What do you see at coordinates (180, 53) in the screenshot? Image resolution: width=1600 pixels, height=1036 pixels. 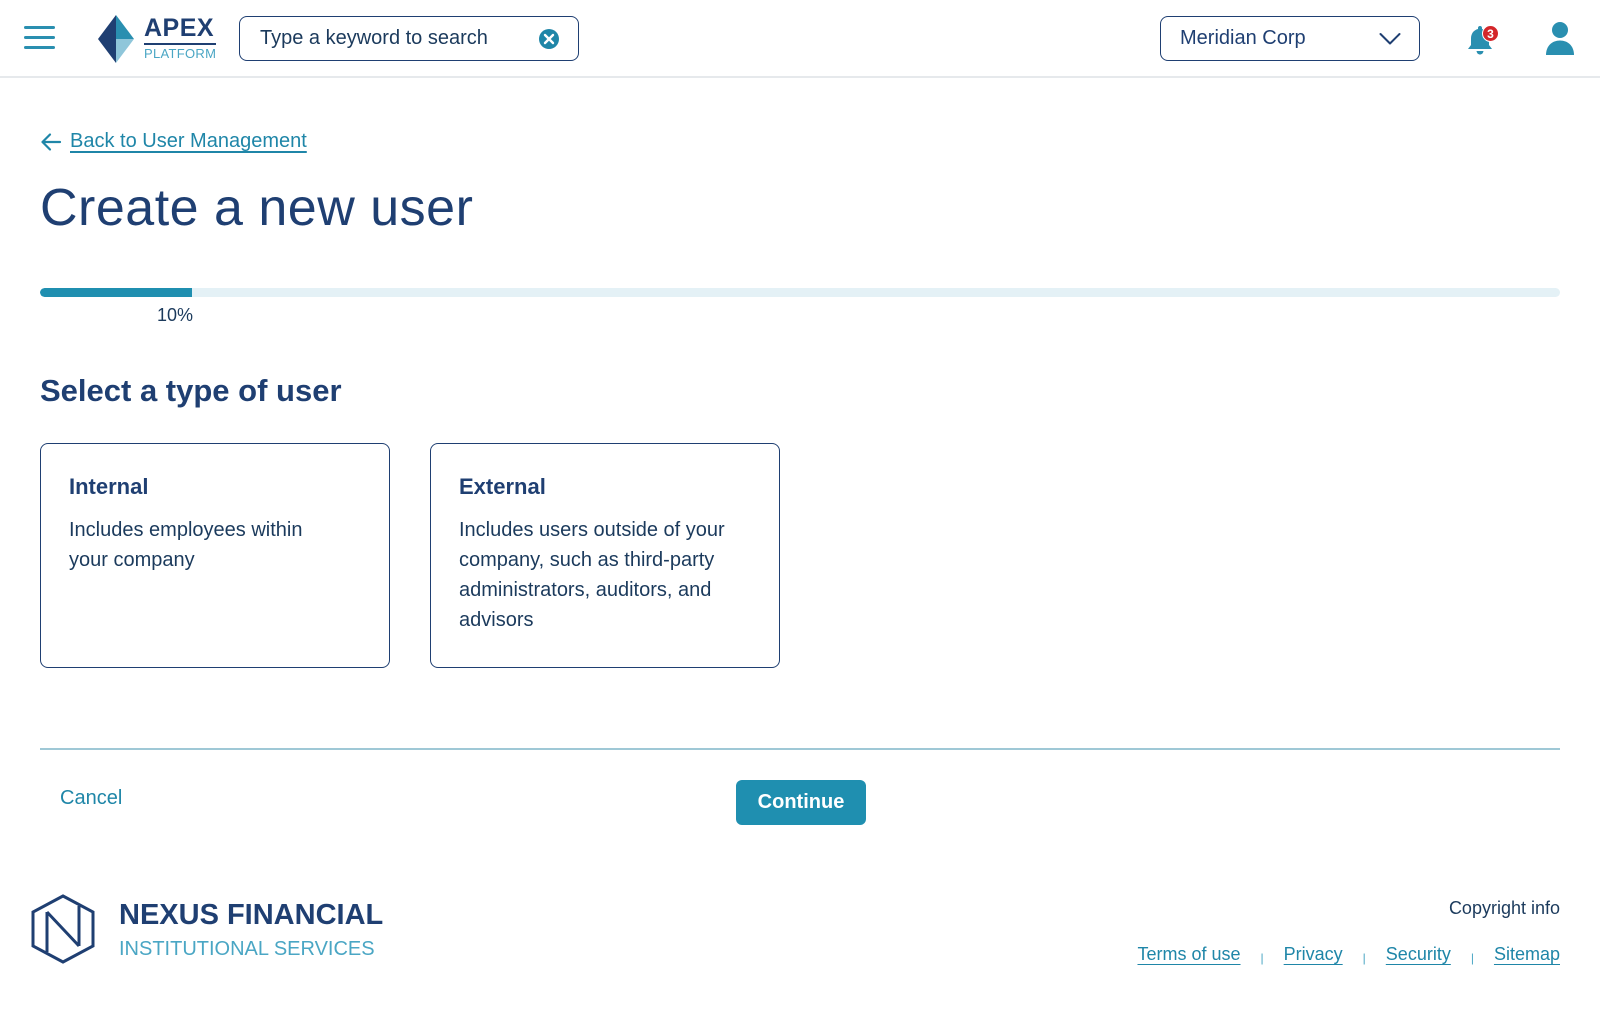 I see `logo-subtitle: PLATFORM` at bounding box center [180, 53].